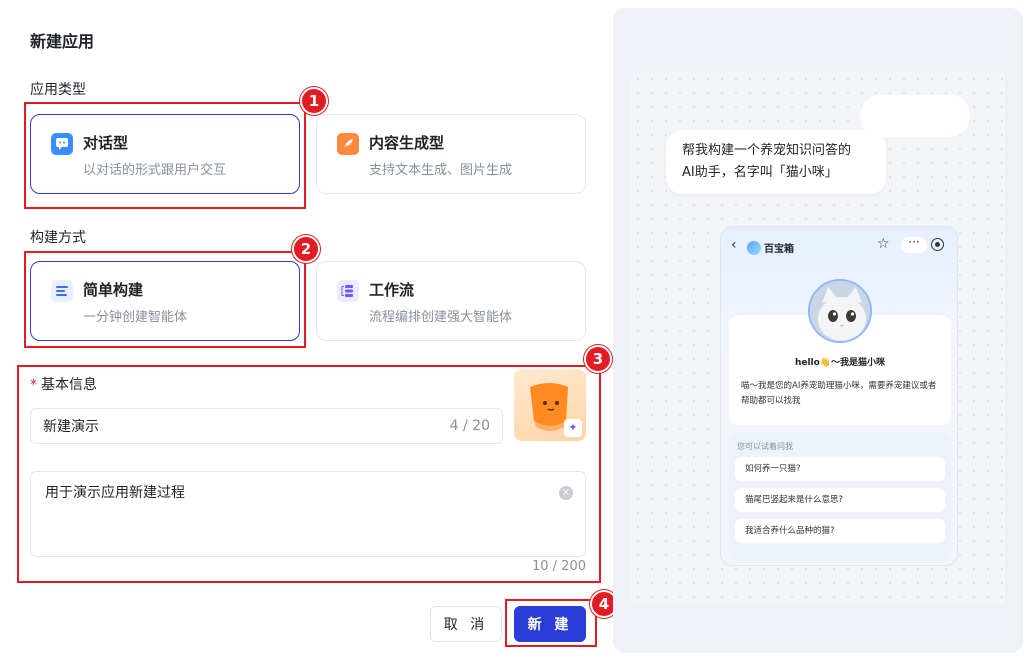 The image size is (1030, 661). I want to click on build-method-card-workflow: 工作流 流程编排创建强大智能体, so click(451, 301).